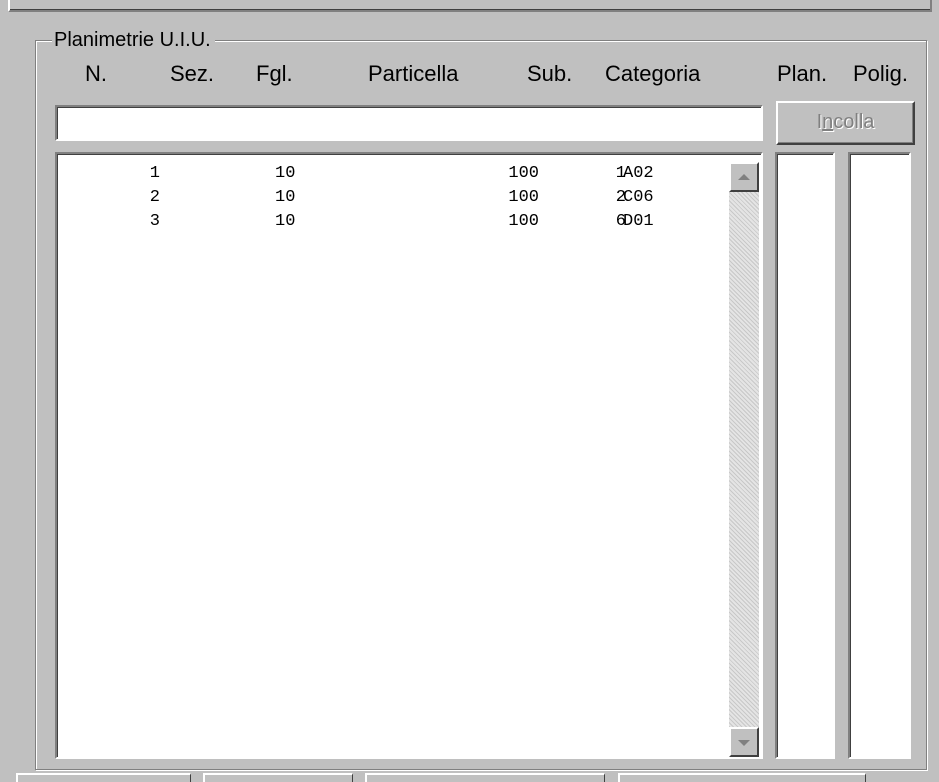 Image resolution: width=939 pixels, height=782 pixels. What do you see at coordinates (133, 40) in the screenshot?
I see `groupbox-title: Planimetrie U.I.U.` at bounding box center [133, 40].